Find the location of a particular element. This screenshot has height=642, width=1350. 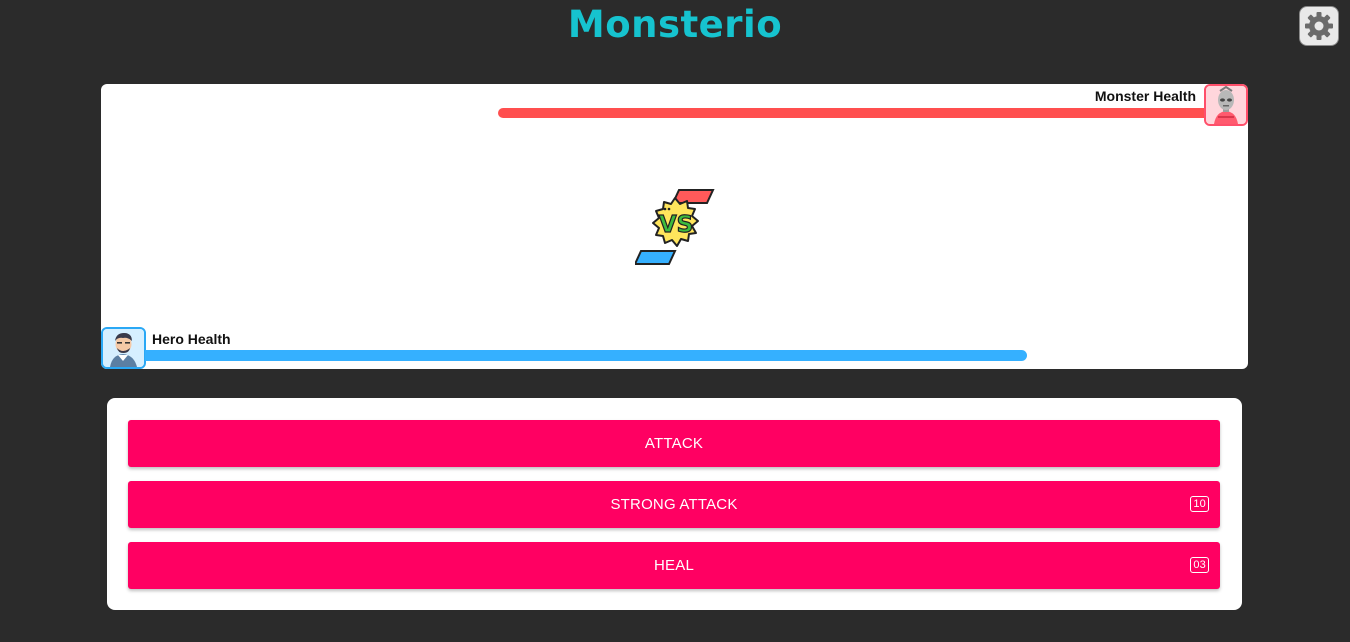

heal-button-label: HEAL is located at coordinates (674, 565).